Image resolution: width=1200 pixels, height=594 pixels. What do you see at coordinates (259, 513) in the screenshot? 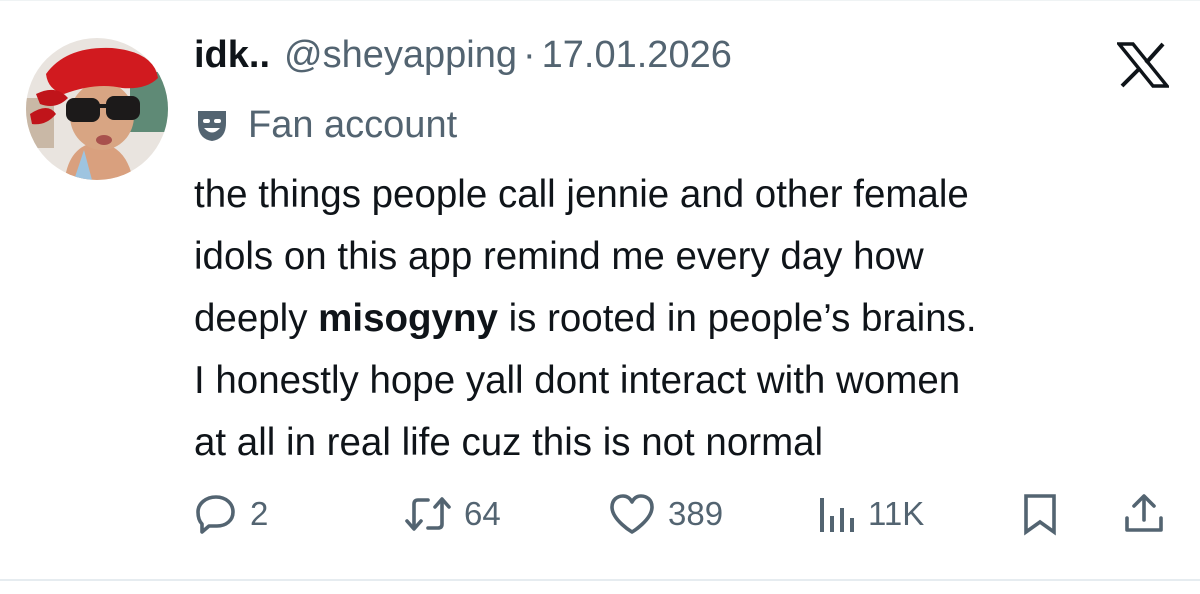
I see `reply-count: 2` at bounding box center [259, 513].